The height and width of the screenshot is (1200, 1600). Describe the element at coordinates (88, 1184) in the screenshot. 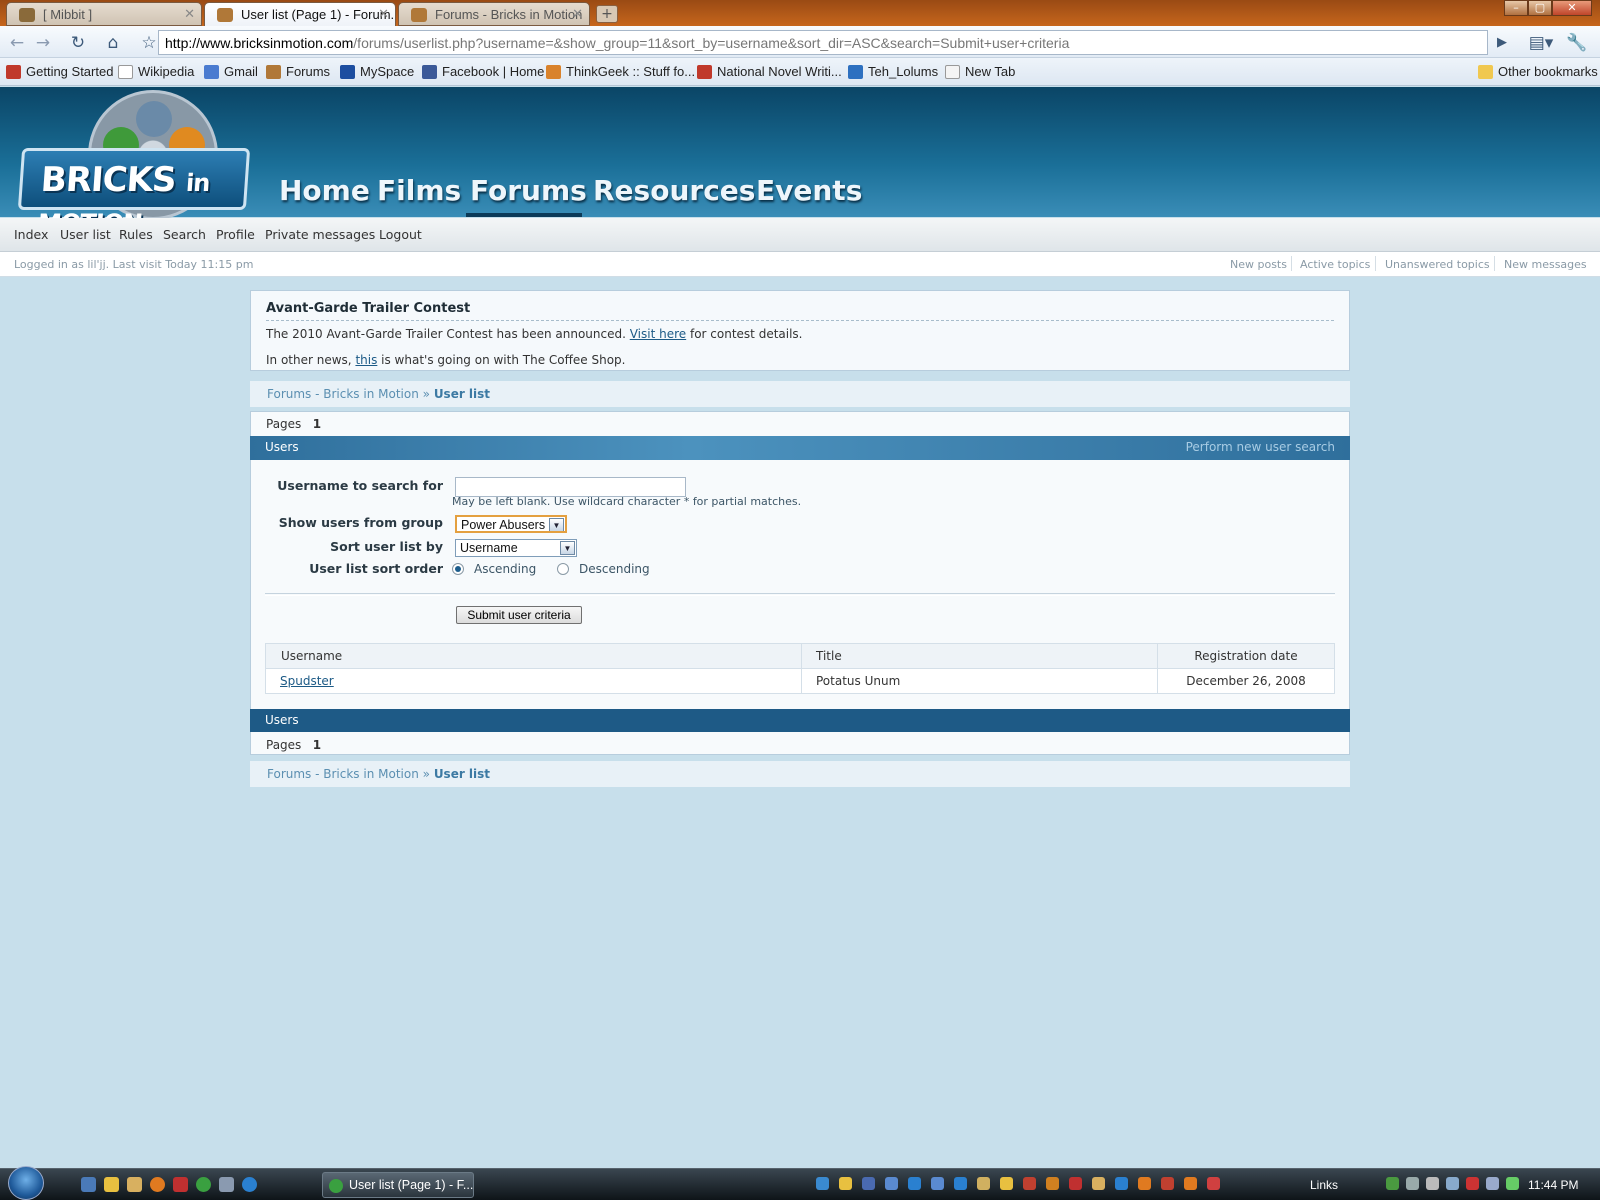

I see `show-desktop-icon` at that location.